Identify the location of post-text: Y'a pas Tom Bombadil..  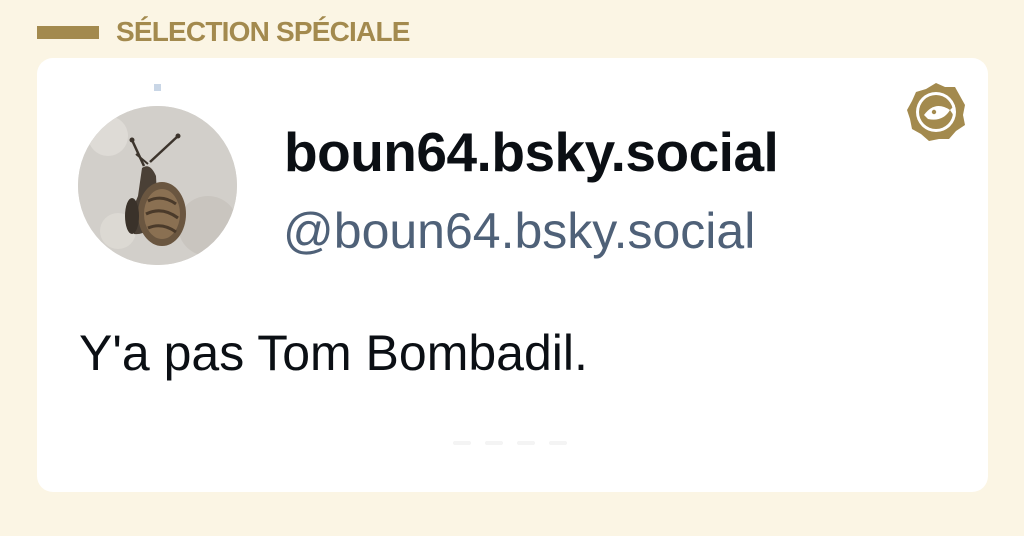
(333, 353).